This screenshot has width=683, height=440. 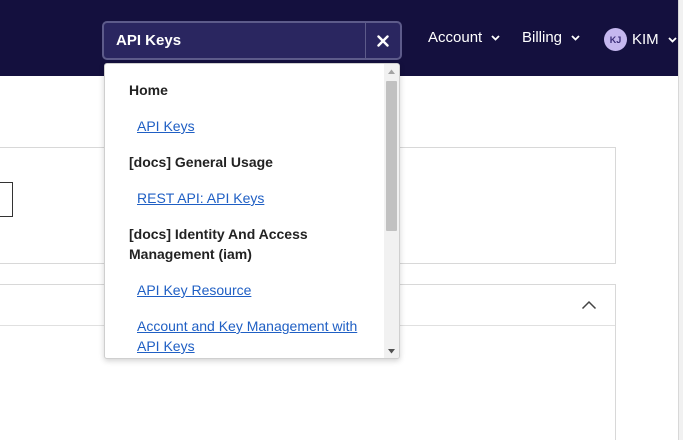 I want to click on result-group-title: [docs] General Usage, so click(x=201, y=162).